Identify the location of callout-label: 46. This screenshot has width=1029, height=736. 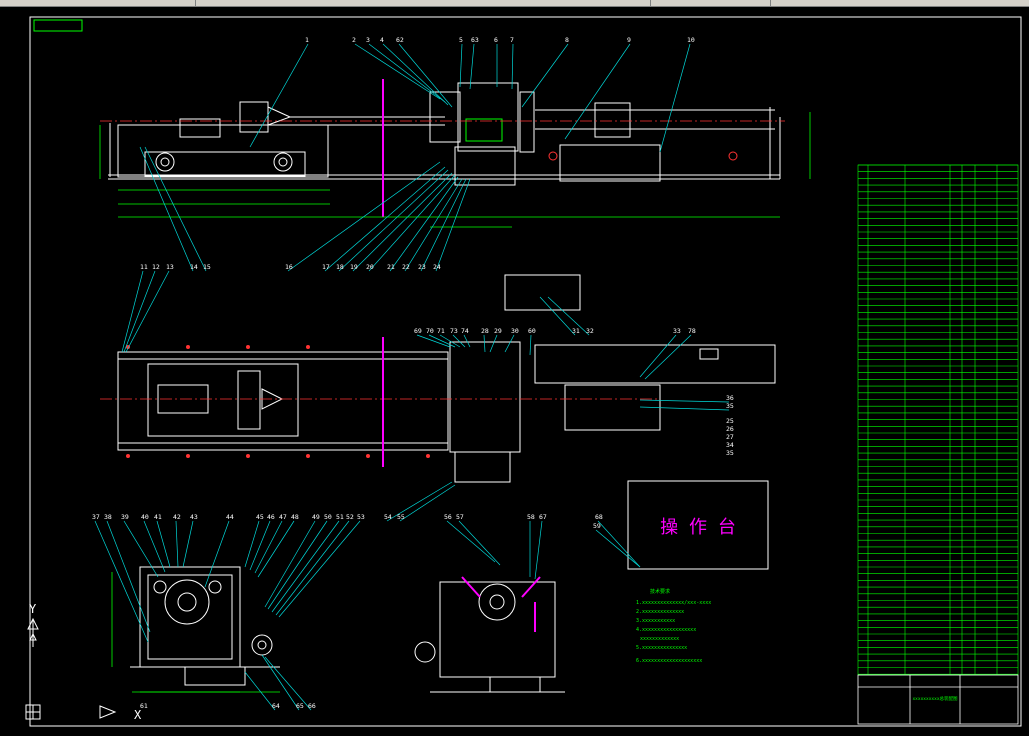
(271, 517).